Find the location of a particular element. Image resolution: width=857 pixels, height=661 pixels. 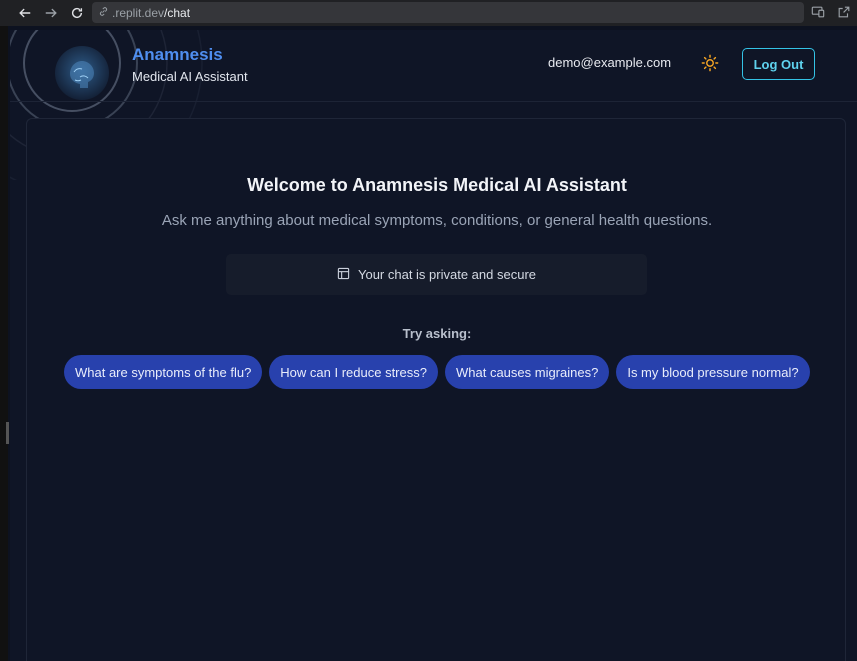

browser-toolbar: .replit.dev/chat is located at coordinates (428, 13).